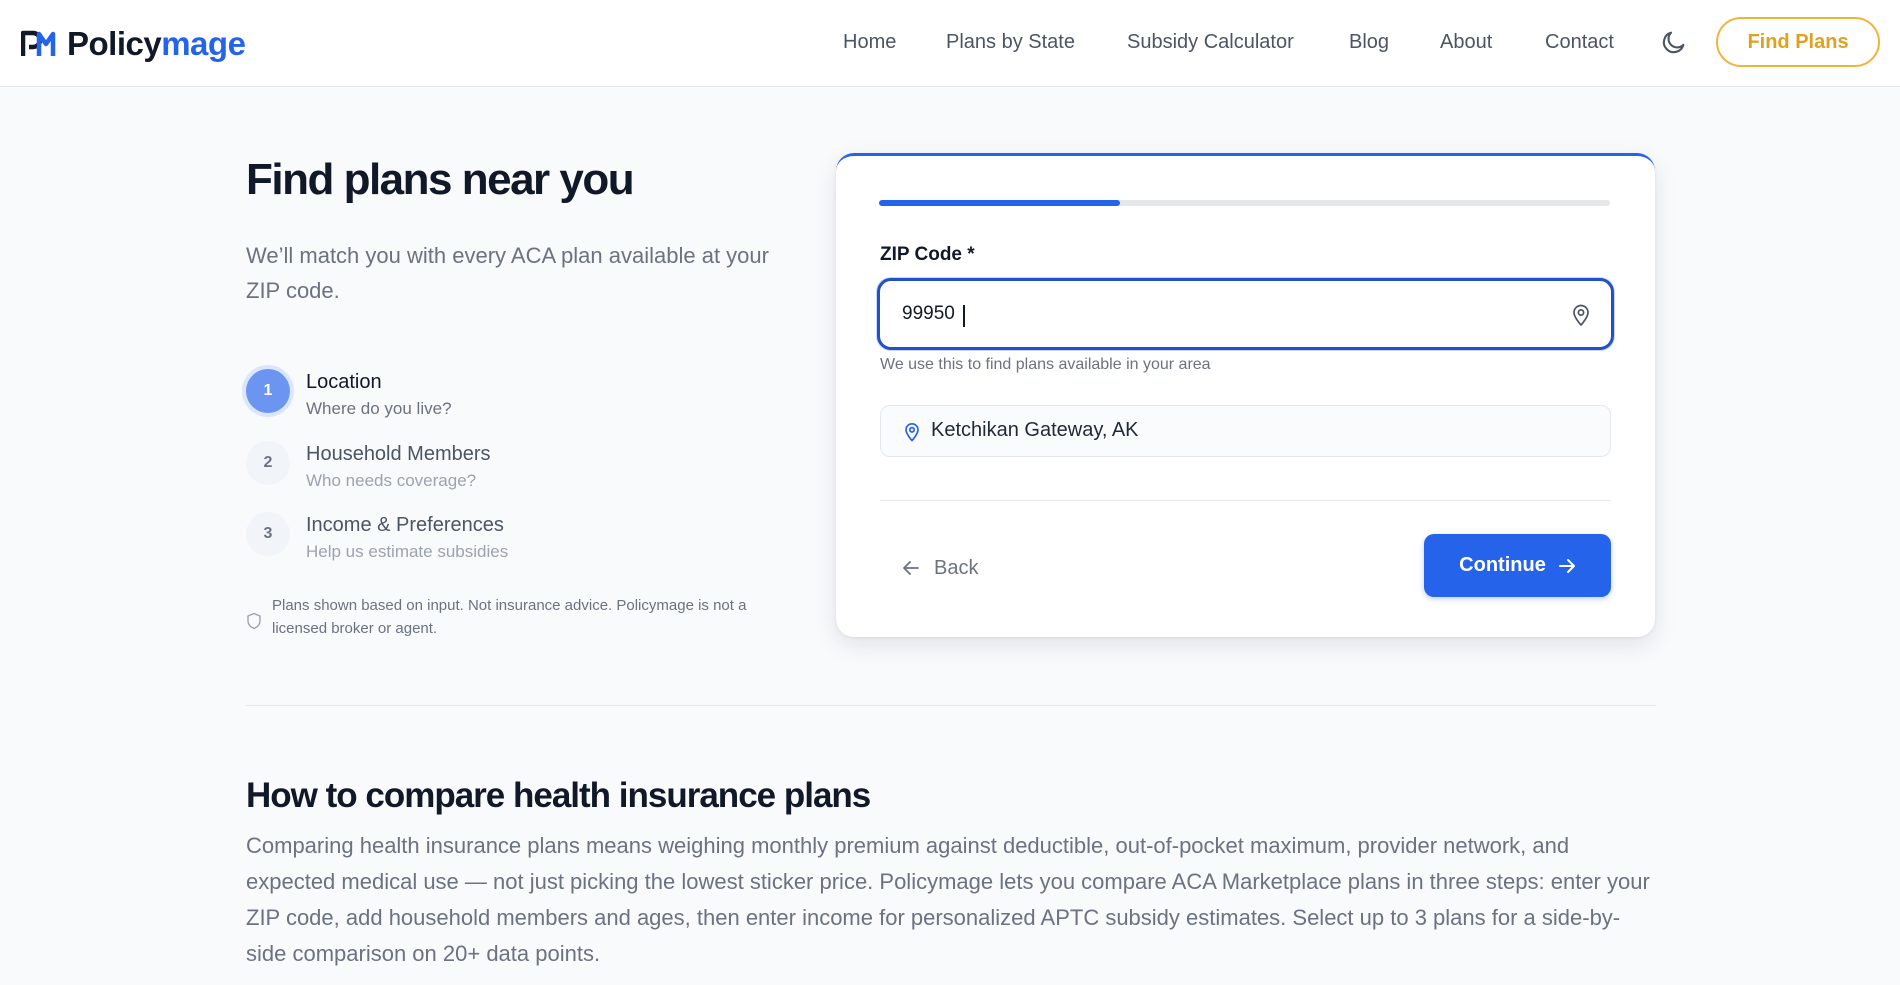  I want to click on zip-input, so click(1222, 314).